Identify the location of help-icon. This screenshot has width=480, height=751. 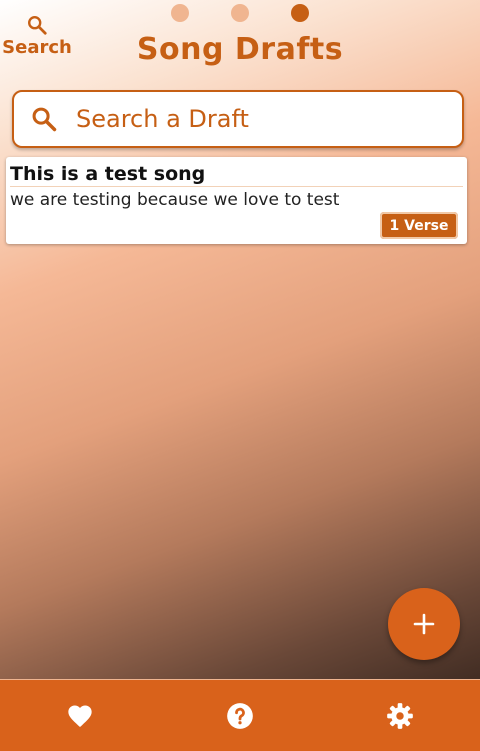
(240, 715).